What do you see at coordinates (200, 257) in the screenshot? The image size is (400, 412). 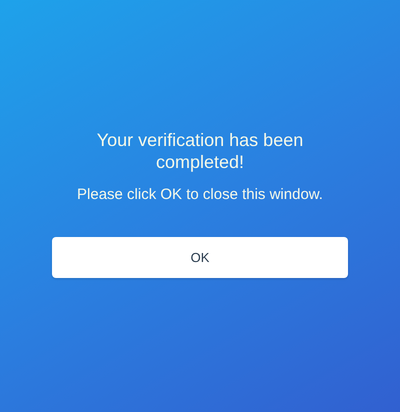 I see `ok-button: OK` at bounding box center [200, 257].